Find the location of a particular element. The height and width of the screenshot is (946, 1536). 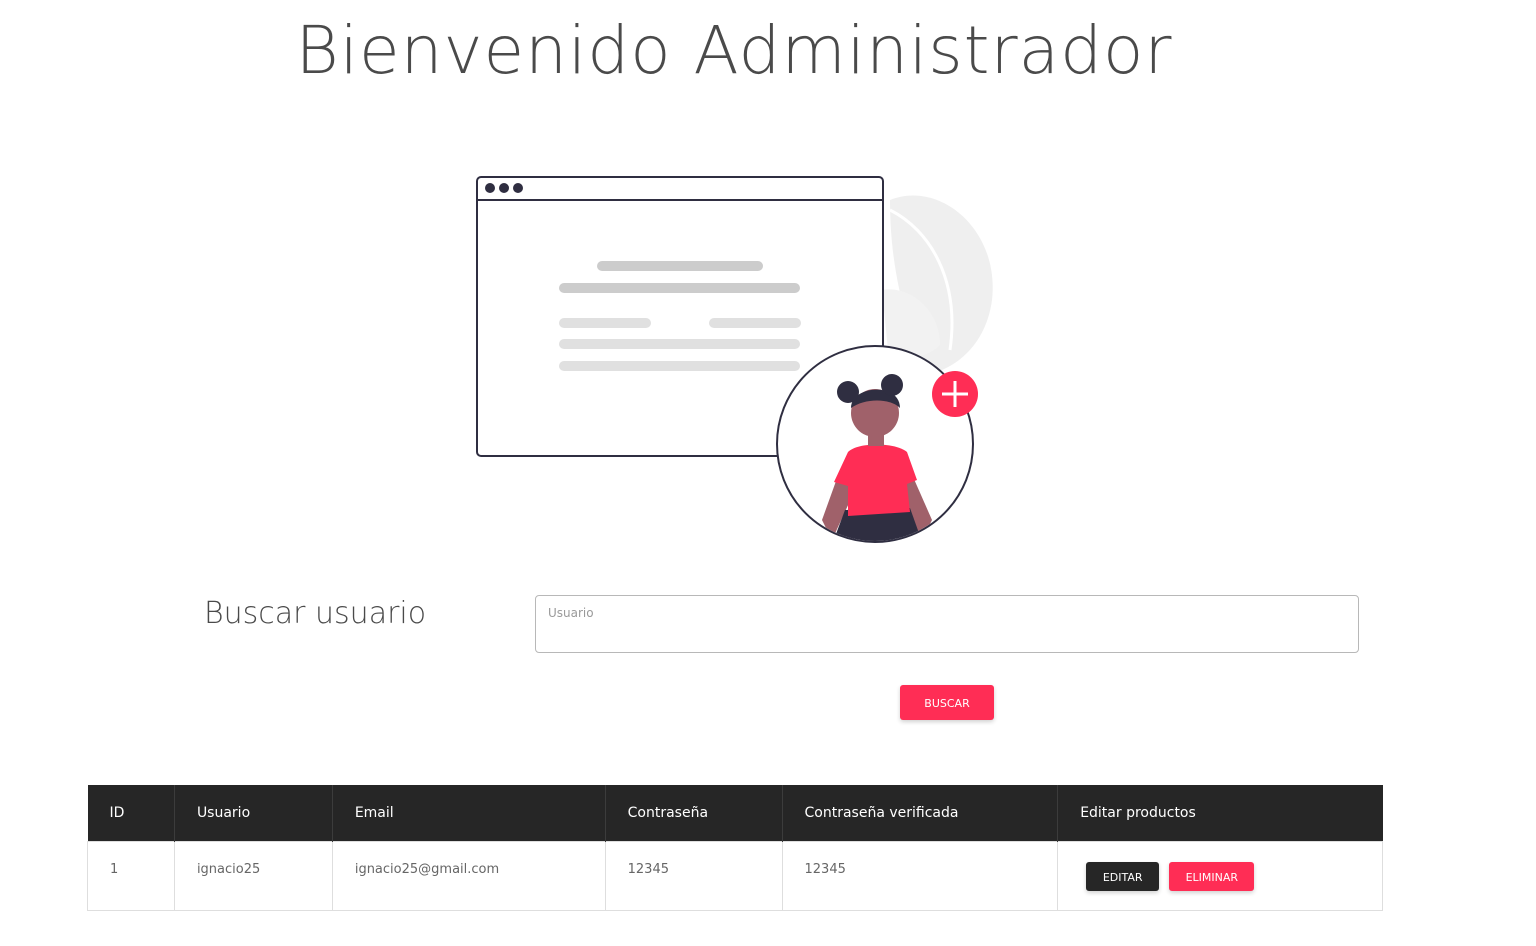

search-field-wrapper: Usuario is located at coordinates (947, 624).